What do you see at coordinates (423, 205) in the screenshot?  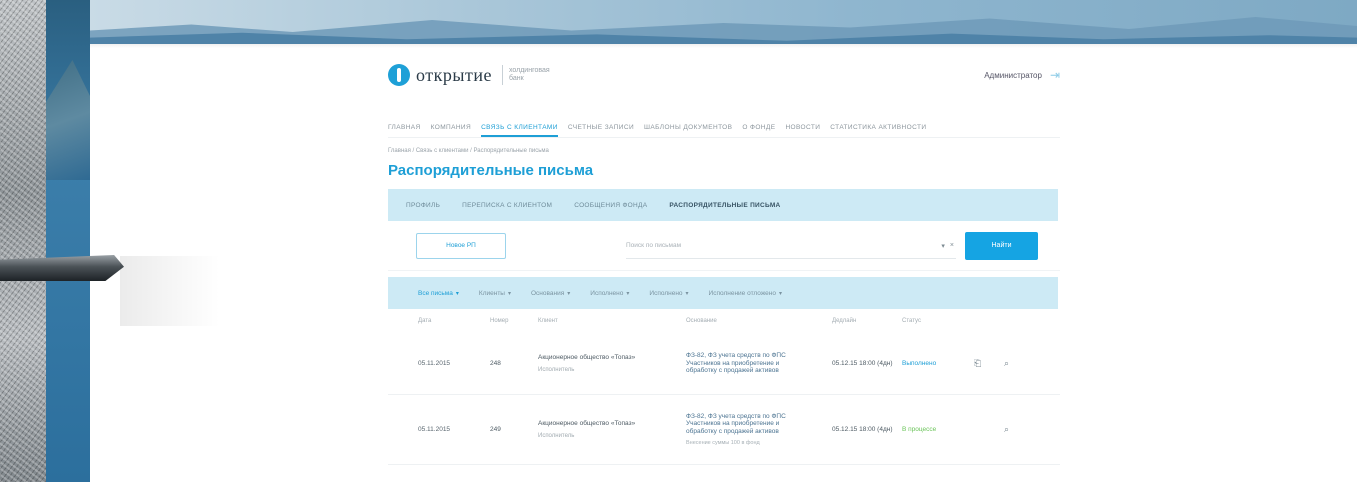 I see `tab-profile: Профиль` at bounding box center [423, 205].